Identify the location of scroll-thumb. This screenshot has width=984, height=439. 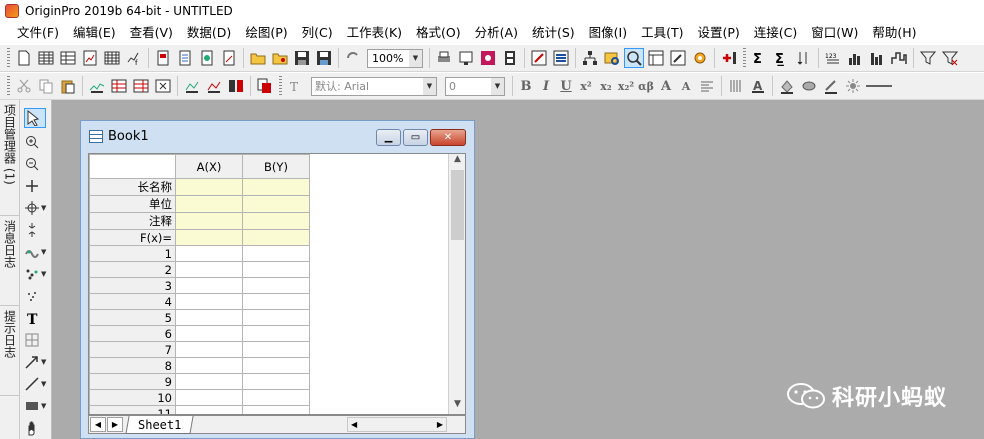
(457, 205).